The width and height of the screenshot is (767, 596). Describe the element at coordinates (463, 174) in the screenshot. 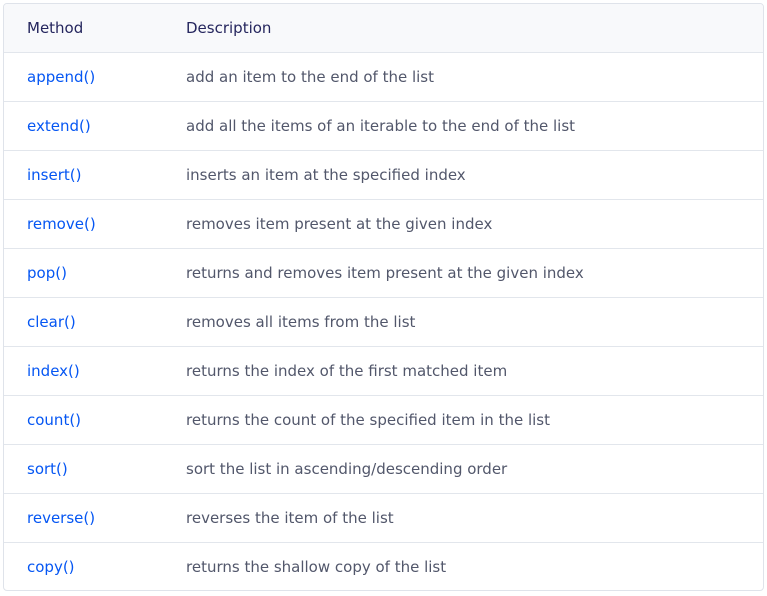

I see `method-description: inserts an item at the specified index` at that location.